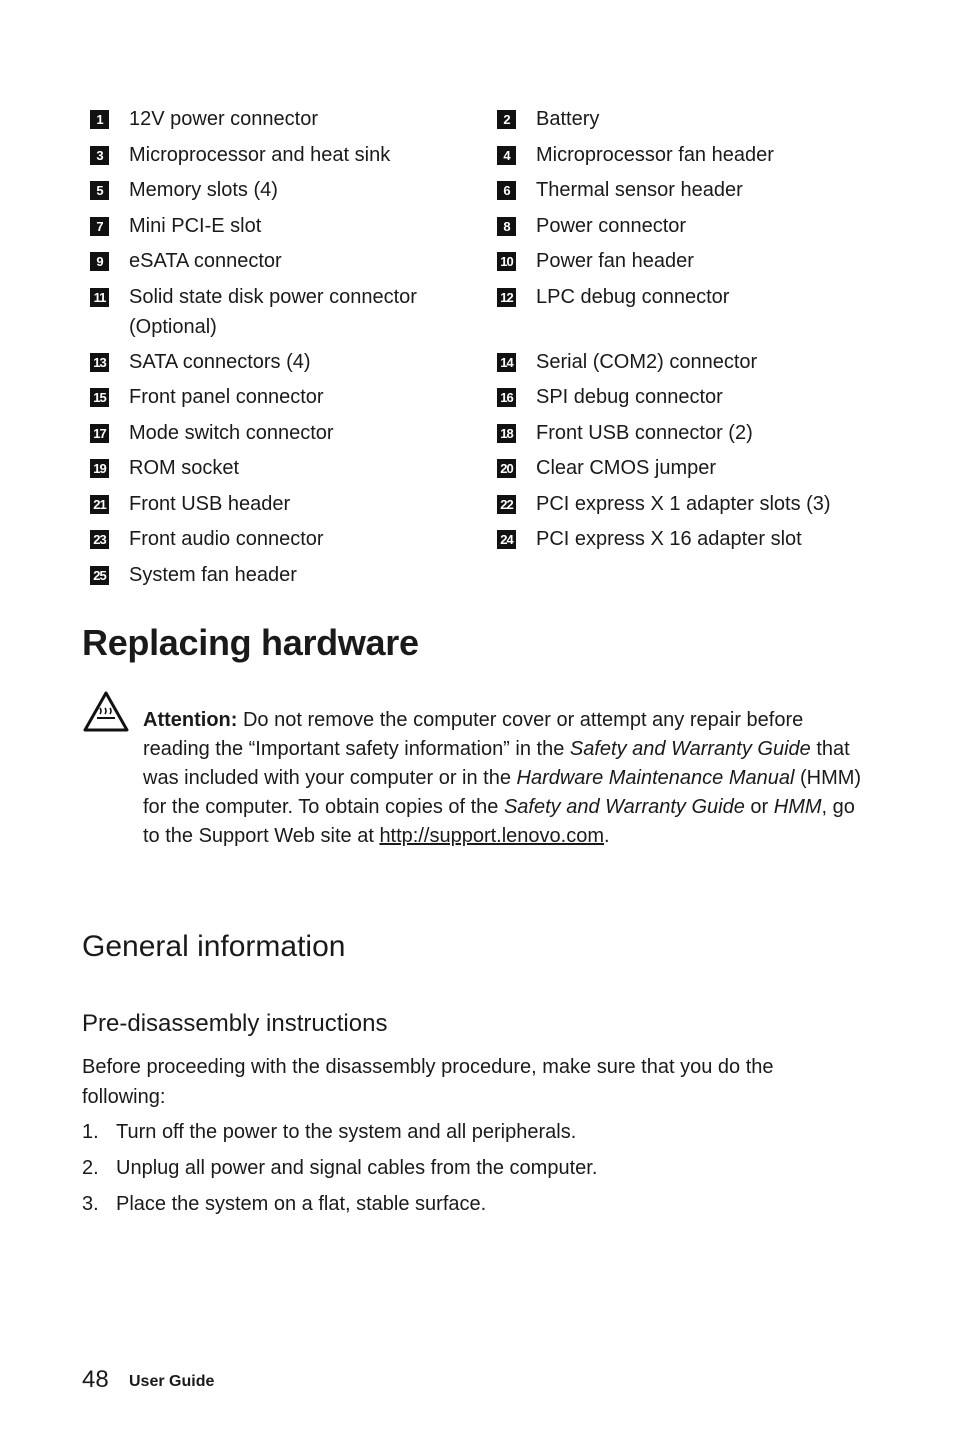 This screenshot has width=954, height=1452. I want to click on callout-number-badge: 7, so click(99, 226).